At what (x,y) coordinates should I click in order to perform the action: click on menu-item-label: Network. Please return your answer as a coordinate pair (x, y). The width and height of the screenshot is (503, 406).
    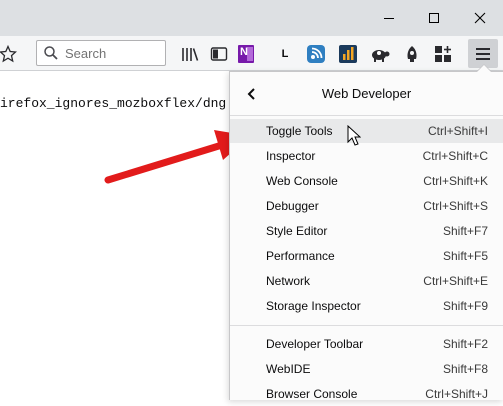
    Looking at the image, I should click on (288, 281).